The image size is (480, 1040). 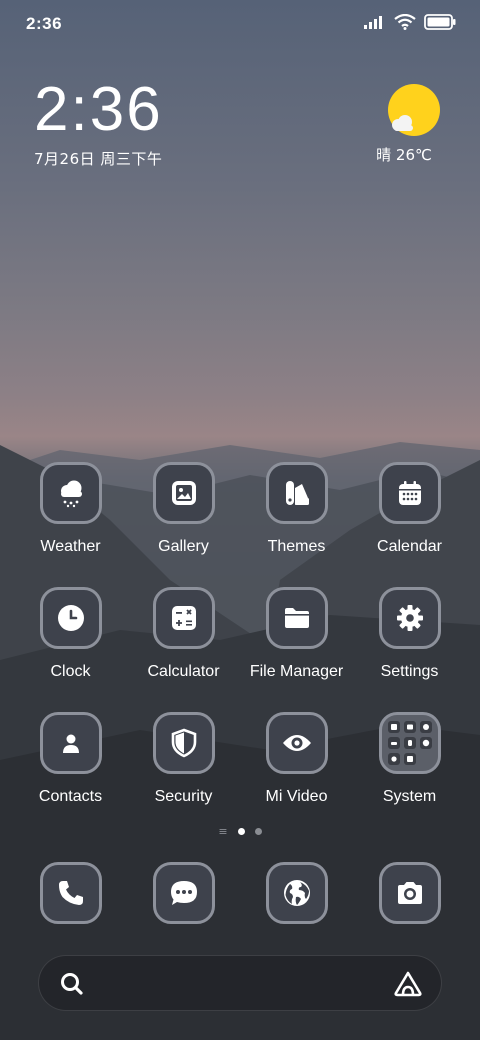 I want to click on app-contacts: Contacts, so click(x=70, y=774).